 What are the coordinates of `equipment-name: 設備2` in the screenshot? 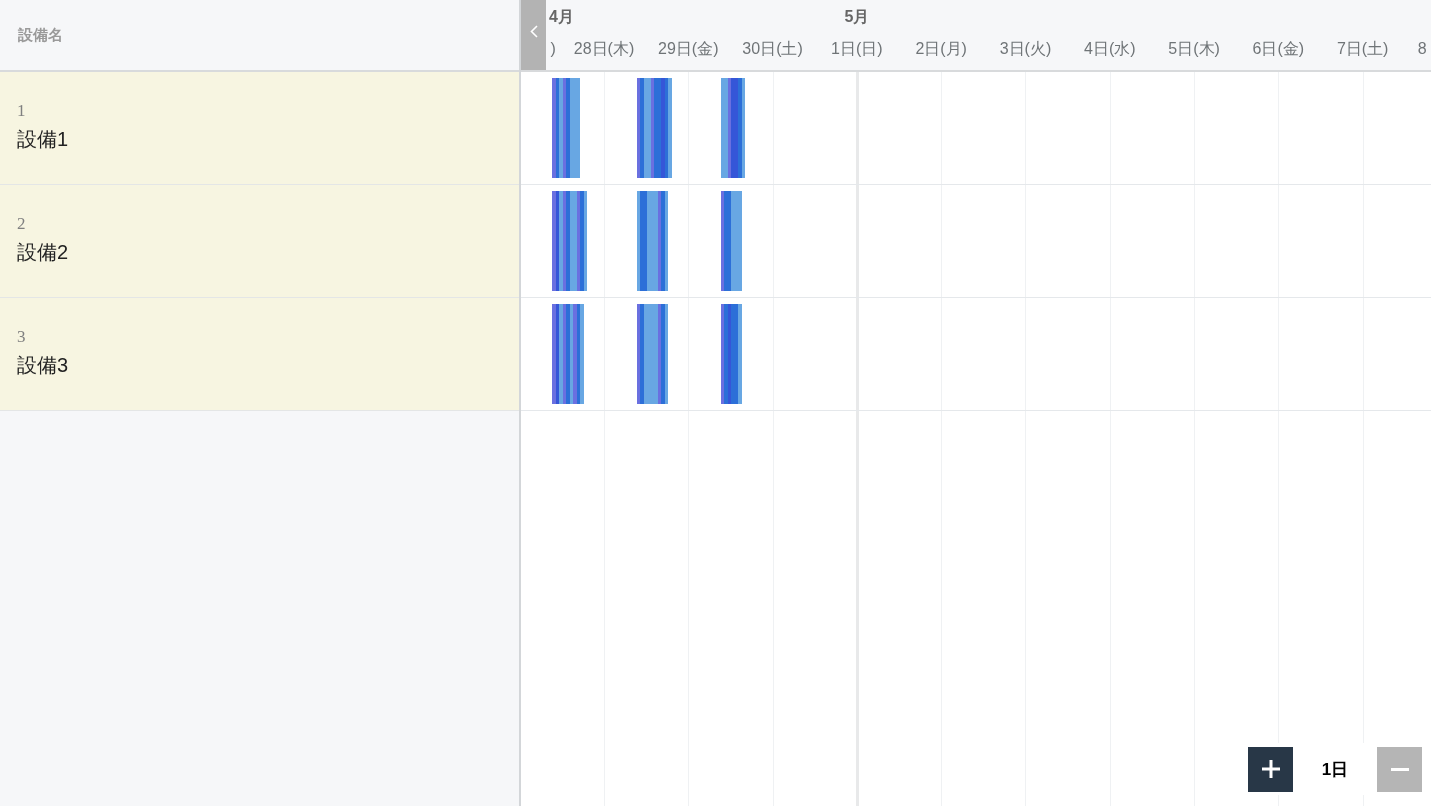 It's located at (43, 252).